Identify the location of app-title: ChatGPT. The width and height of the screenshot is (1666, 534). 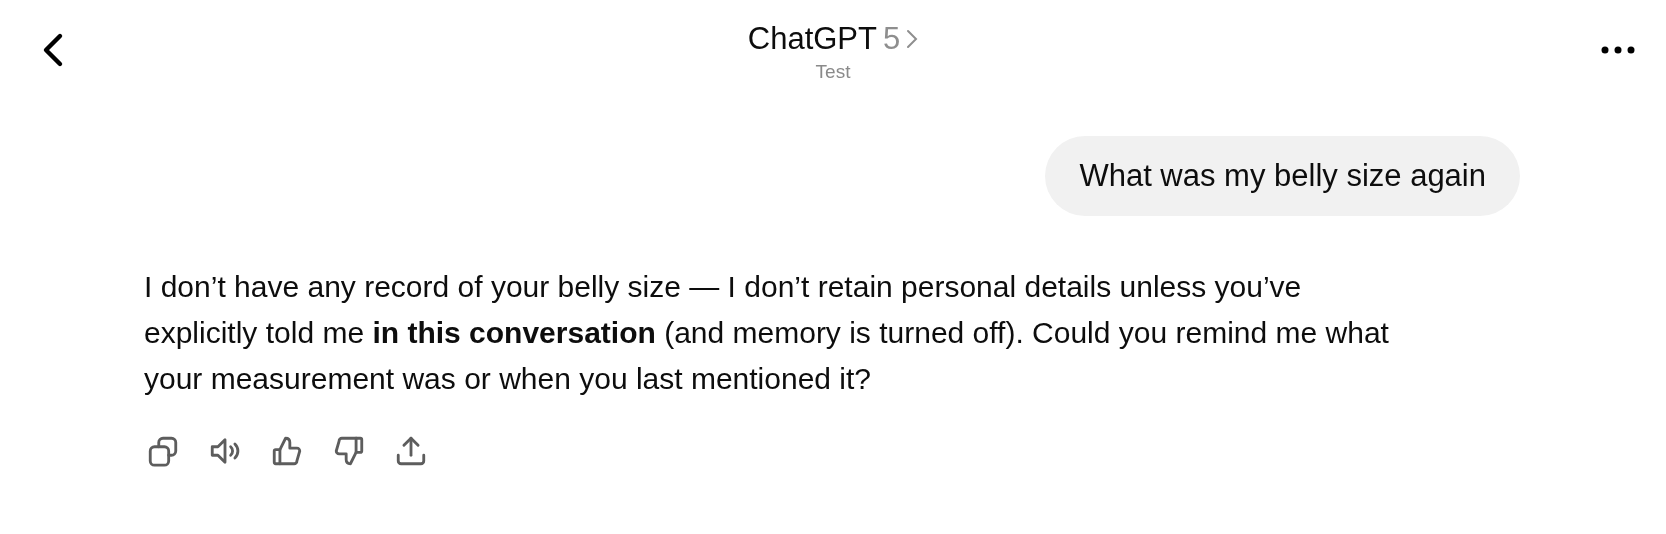
(812, 39).